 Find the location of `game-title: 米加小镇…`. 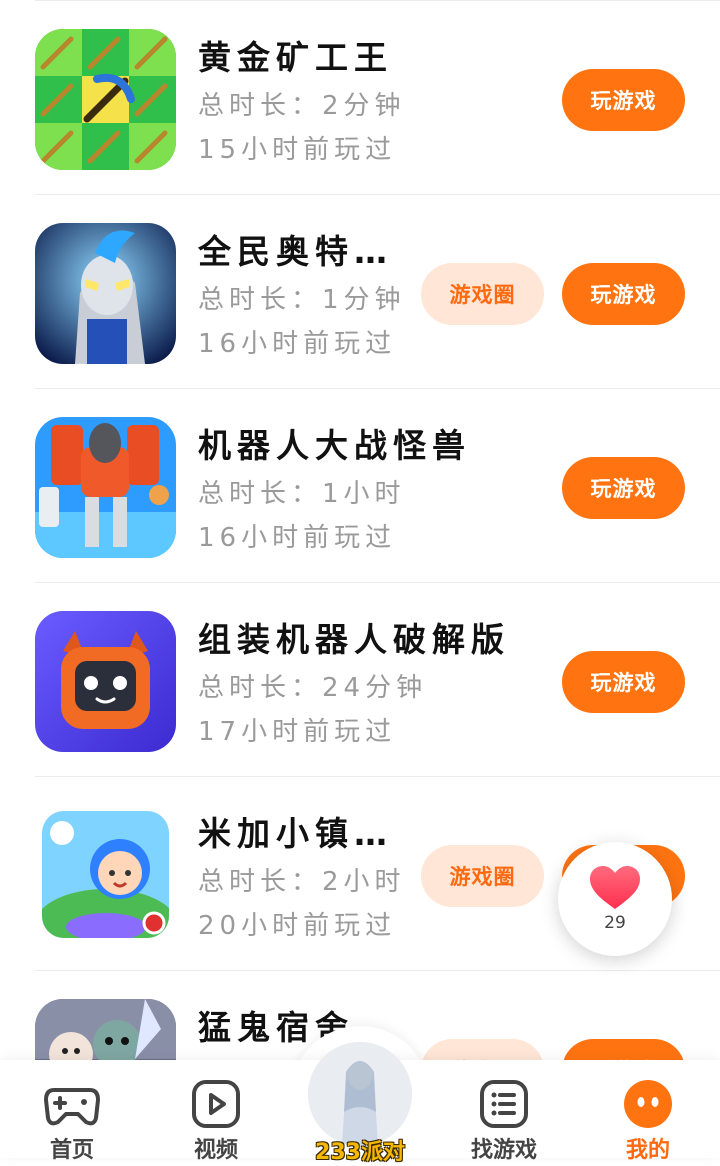

game-title: 米加小镇… is located at coordinates (295, 833).